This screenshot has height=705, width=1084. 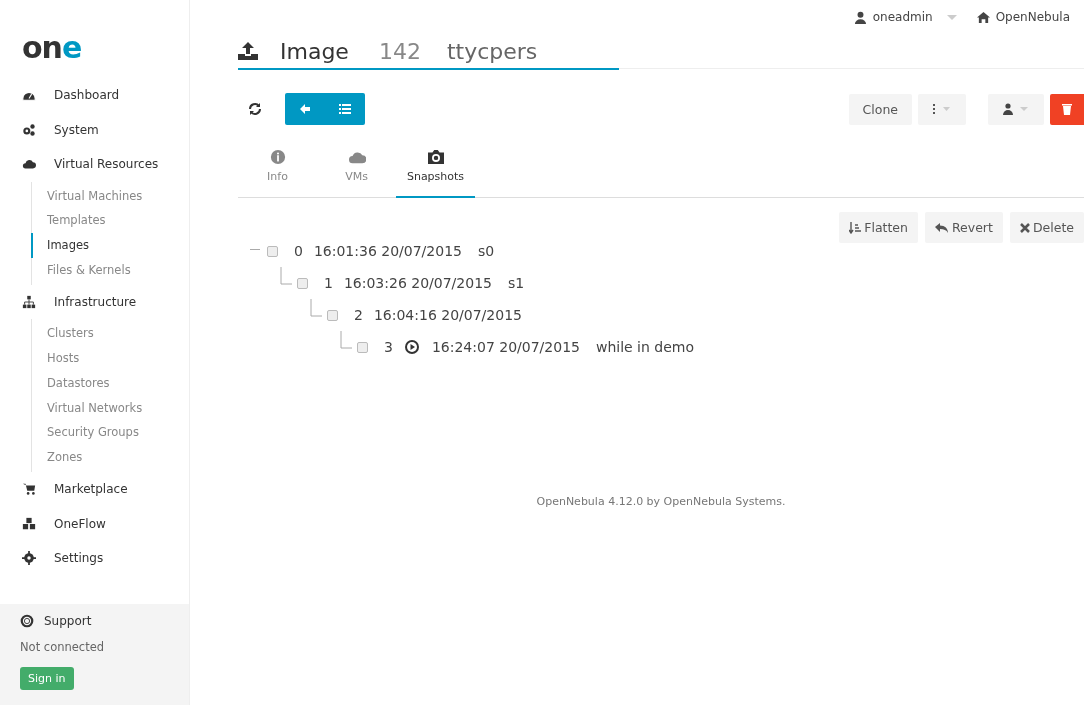 What do you see at coordinates (110, 196) in the screenshot?
I see `sidebar-subitem: Virtual Machines` at bounding box center [110, 196].